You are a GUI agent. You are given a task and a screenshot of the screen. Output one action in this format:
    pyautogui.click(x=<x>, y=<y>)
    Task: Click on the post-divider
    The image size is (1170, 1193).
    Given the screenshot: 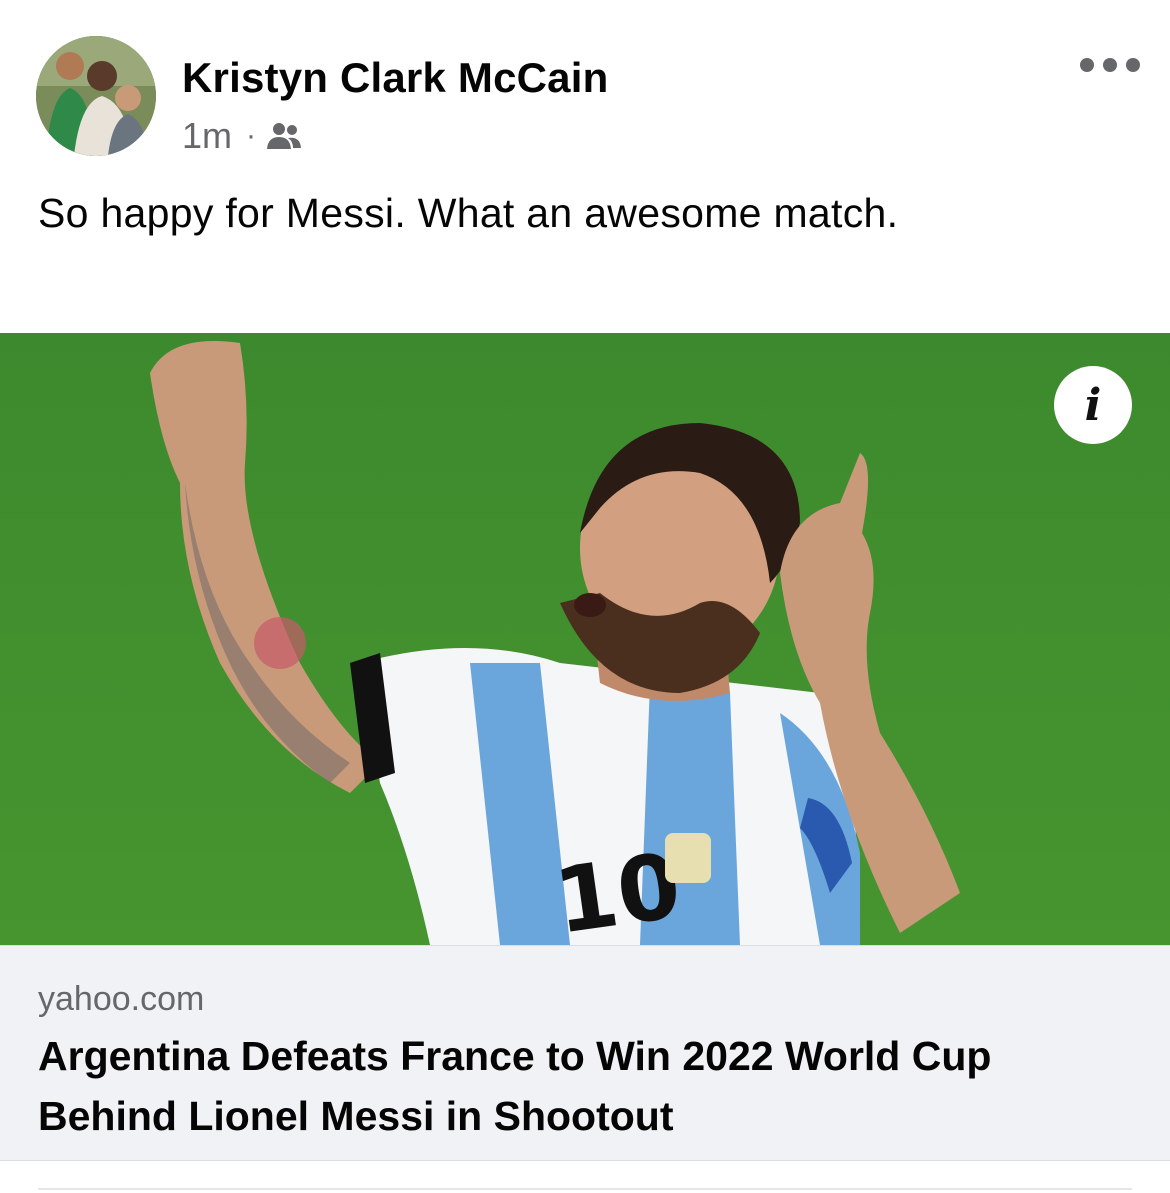 What is the action you would take?
    pyautogui.click(x=585, y=1189)
    